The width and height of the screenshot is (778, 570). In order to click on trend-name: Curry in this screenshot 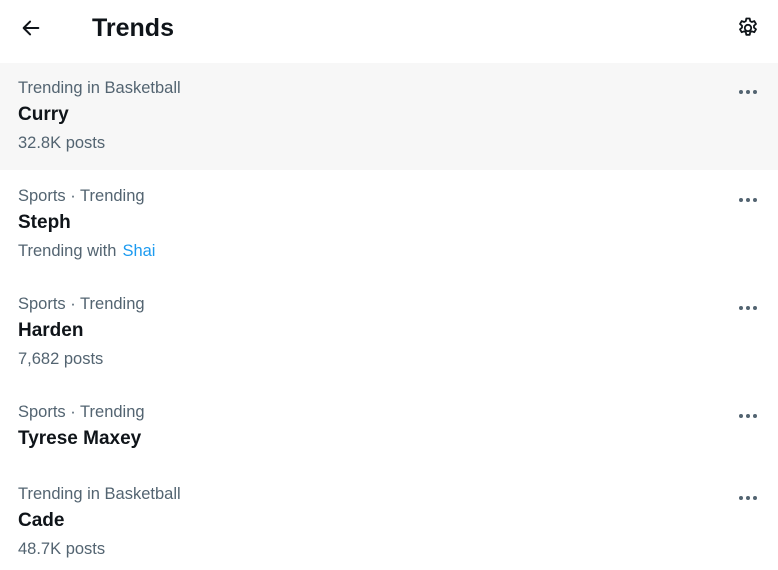, I will do `click(43, 114)`.